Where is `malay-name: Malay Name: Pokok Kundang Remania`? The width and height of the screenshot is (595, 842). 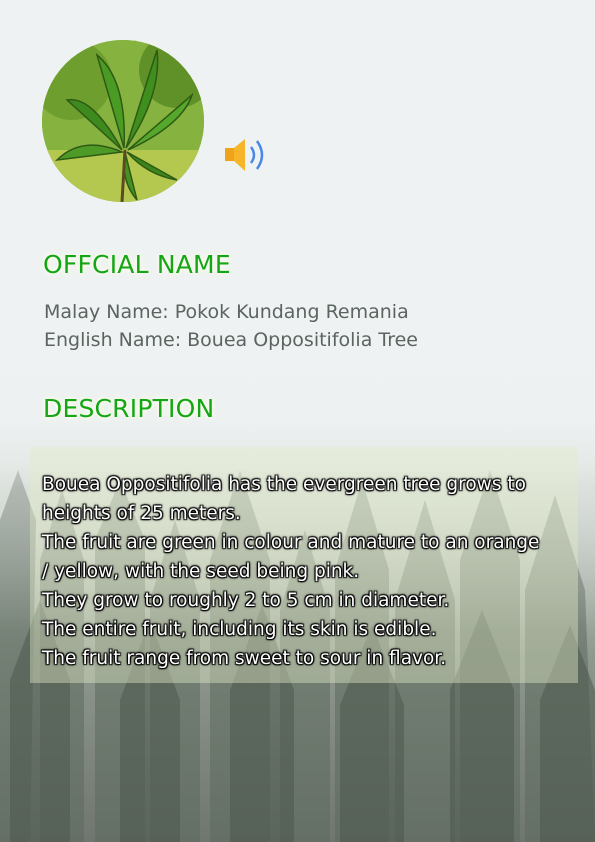
malay-name: Malay Name: Pokok Kundang Remania is located at coordinates (226, 312).